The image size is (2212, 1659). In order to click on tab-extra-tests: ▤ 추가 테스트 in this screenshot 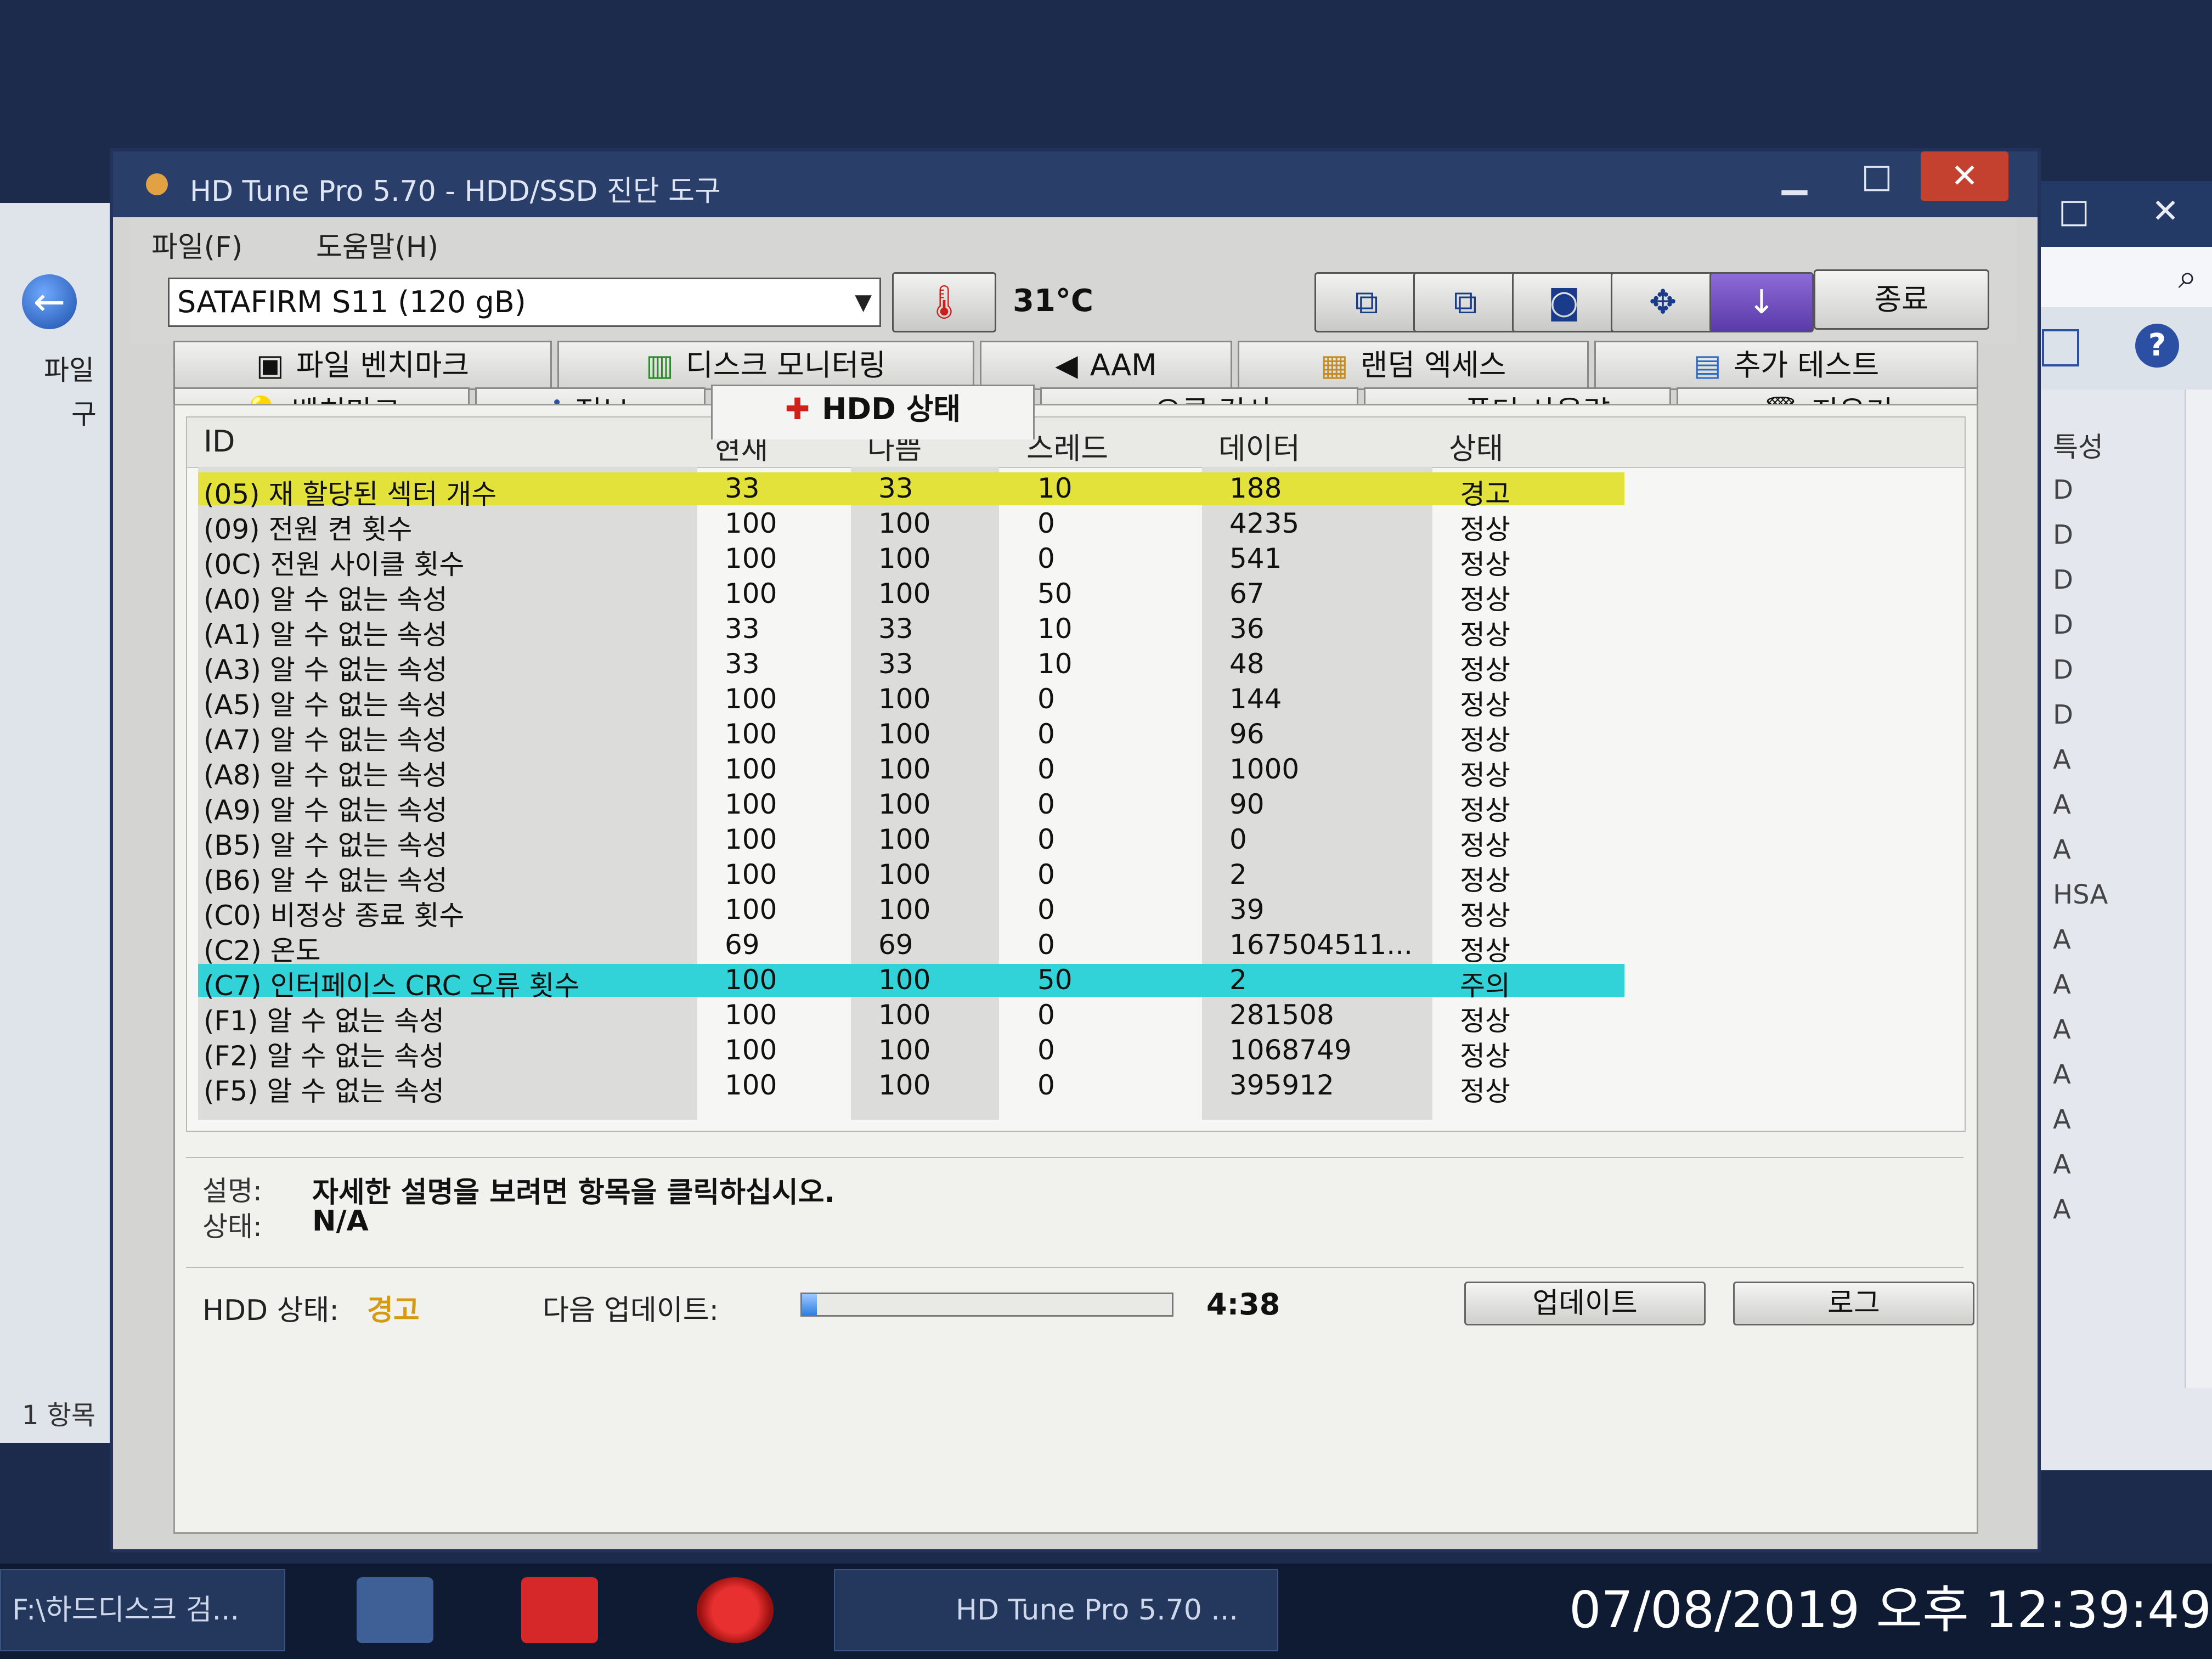, I will do `click(1786, 365)`.